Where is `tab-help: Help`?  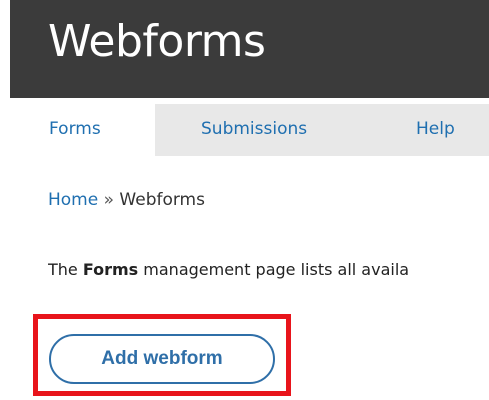 tab-help: Help is located at coordinates (435, 130).